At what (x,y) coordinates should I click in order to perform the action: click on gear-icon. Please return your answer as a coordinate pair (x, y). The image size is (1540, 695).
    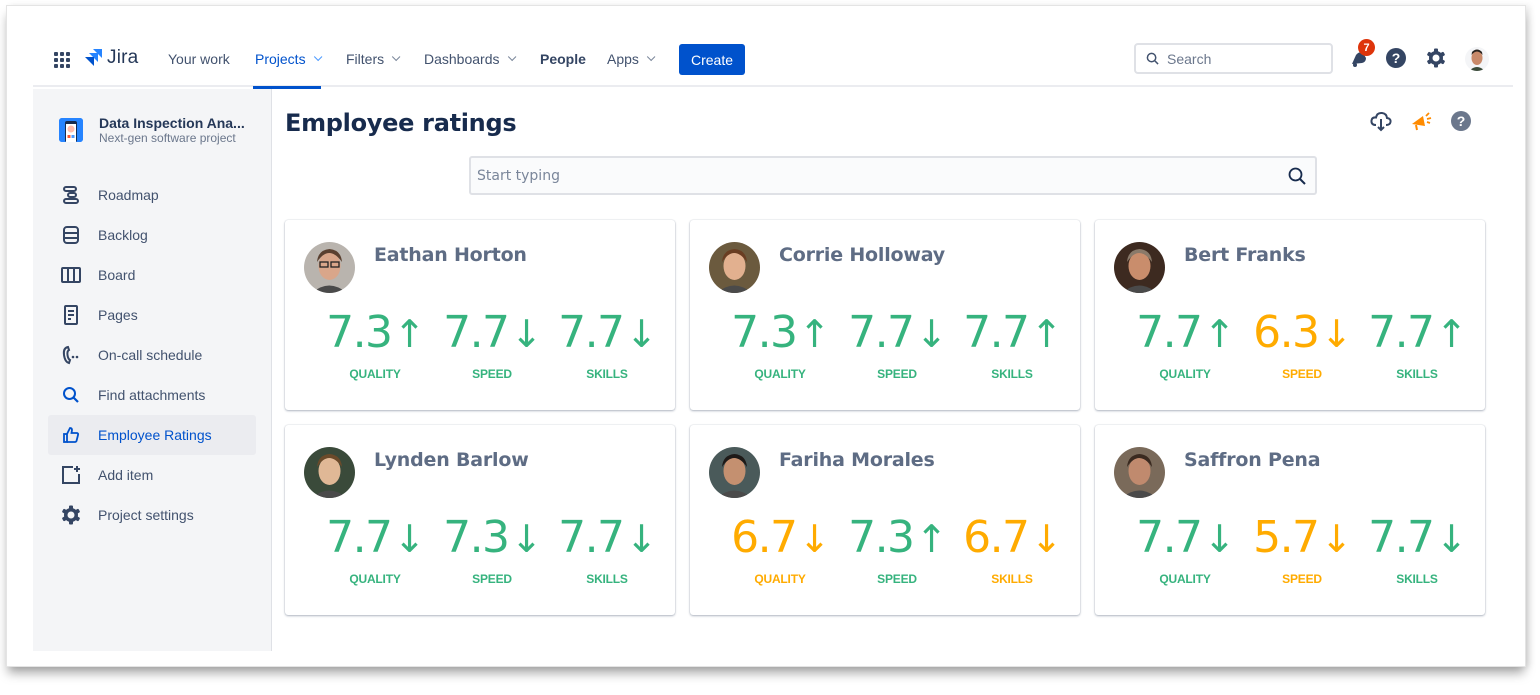
    Looking at the image, I should click on (71, 515).